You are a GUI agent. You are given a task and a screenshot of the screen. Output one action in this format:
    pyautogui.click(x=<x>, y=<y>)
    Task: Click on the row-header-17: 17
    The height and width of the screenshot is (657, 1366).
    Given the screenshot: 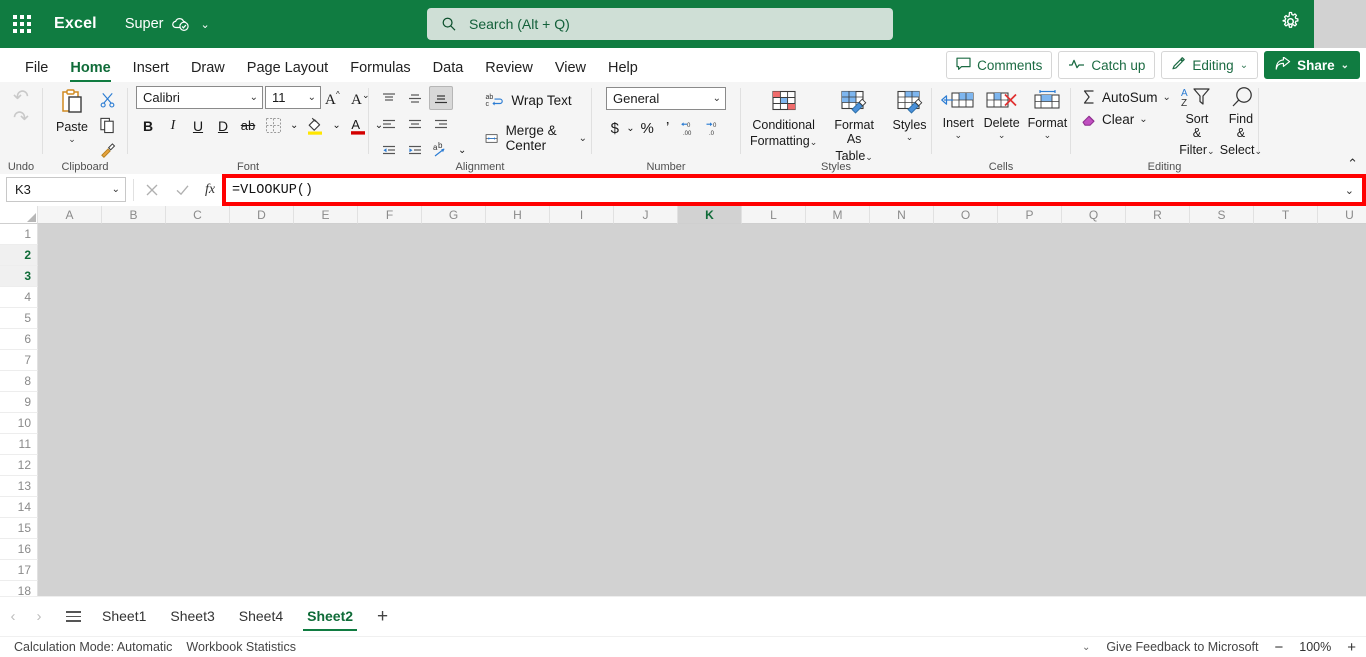 What is the action you would take?
    pyautogui.click(x=19, y=570)
    